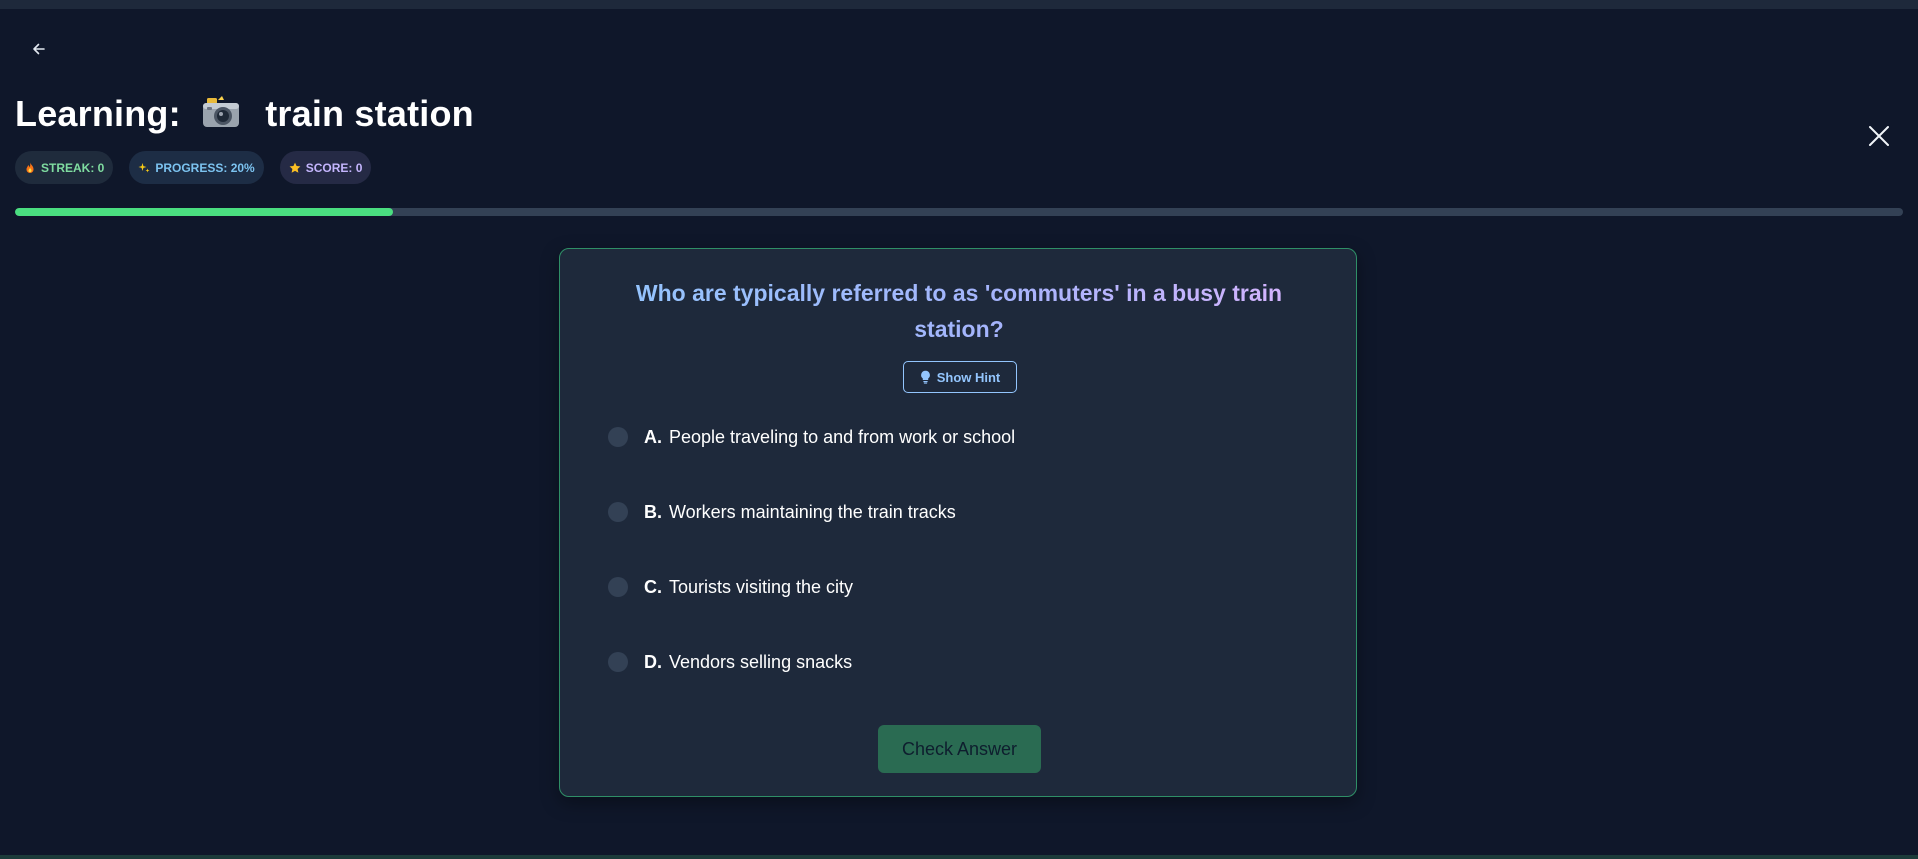  Describe the element at coordinates (205, 167) in the screenshot. I see `progress-label: PROGRESS: 20%` at that location.